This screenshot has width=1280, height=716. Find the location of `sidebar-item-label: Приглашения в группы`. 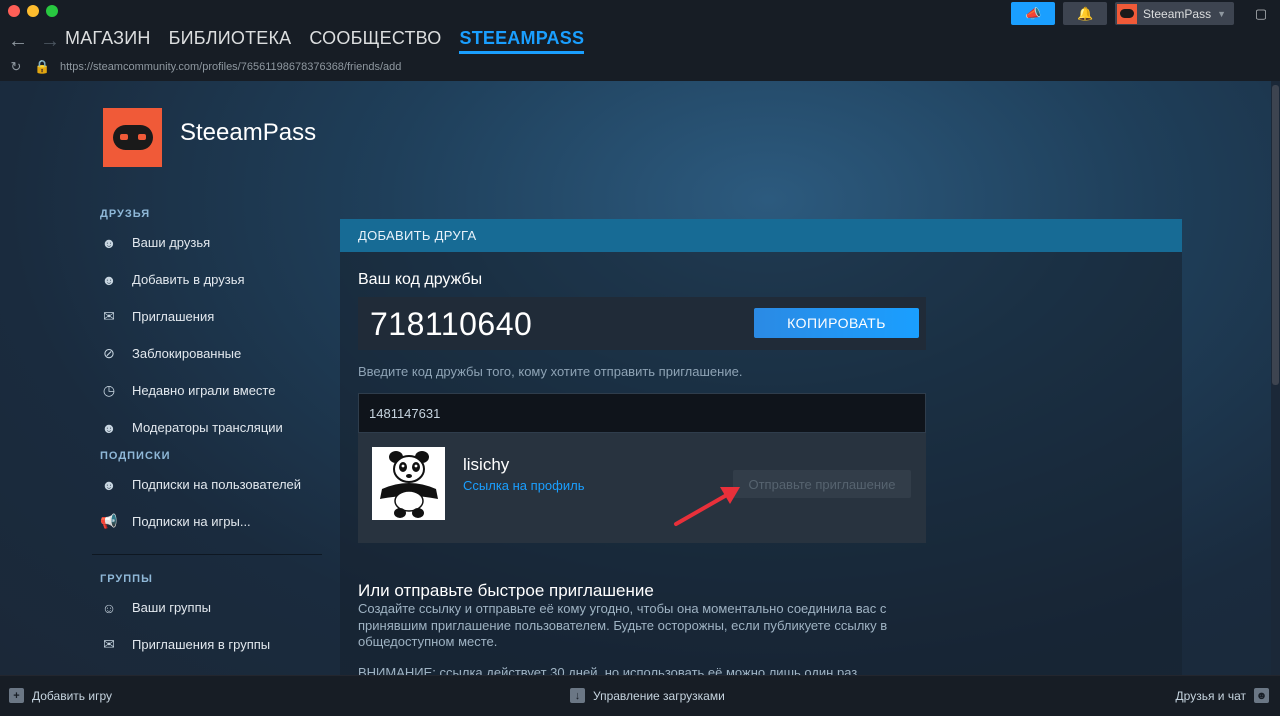

sidebar-item-label: Приглашения в группы is located at coordinates (201, 644).